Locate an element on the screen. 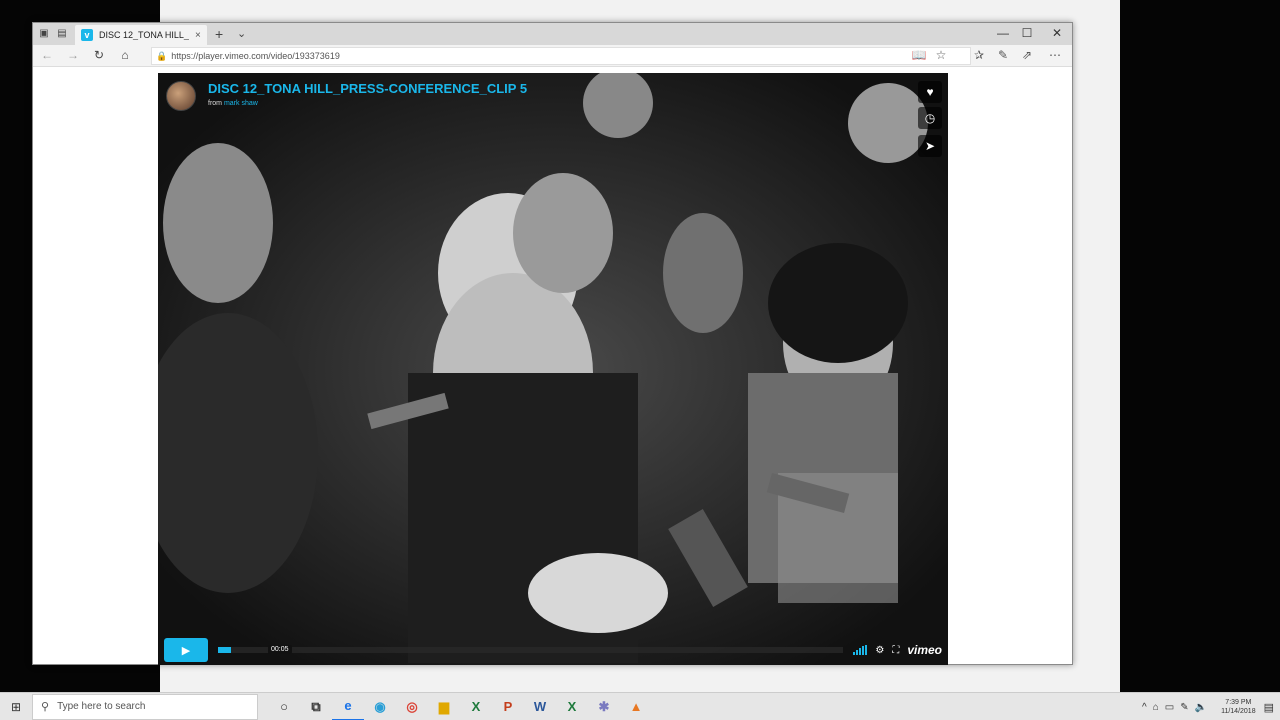 The image size is (1280, 720). play-button: ▶ is located at coordinates (186, 650).